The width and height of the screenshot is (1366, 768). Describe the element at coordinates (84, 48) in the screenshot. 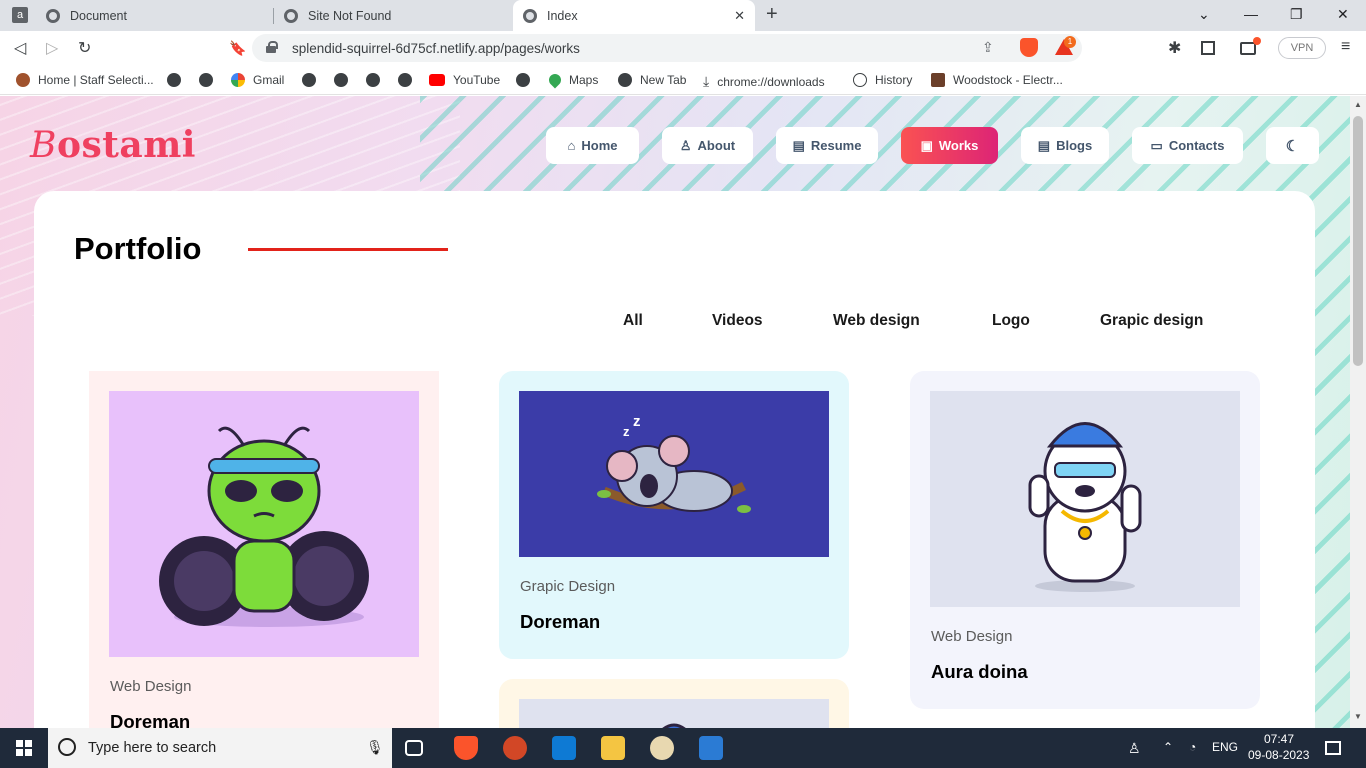

I see `reload-icon: ↻` at that location.